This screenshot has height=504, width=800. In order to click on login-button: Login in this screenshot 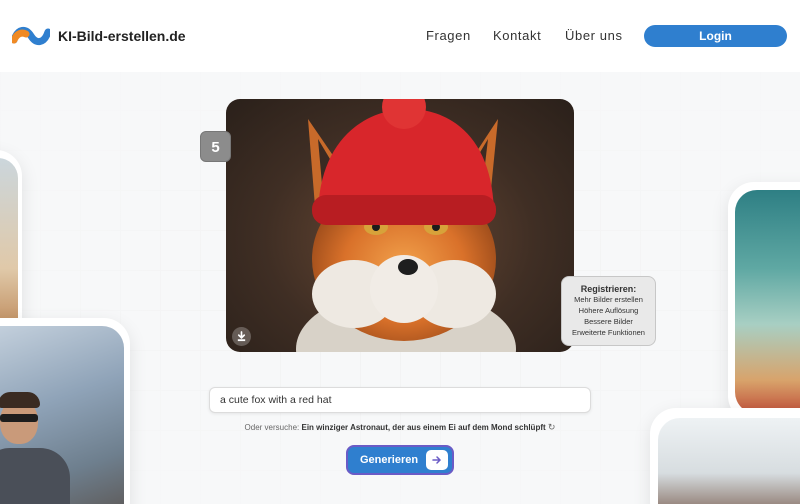, I will do `click(715, 36)`.